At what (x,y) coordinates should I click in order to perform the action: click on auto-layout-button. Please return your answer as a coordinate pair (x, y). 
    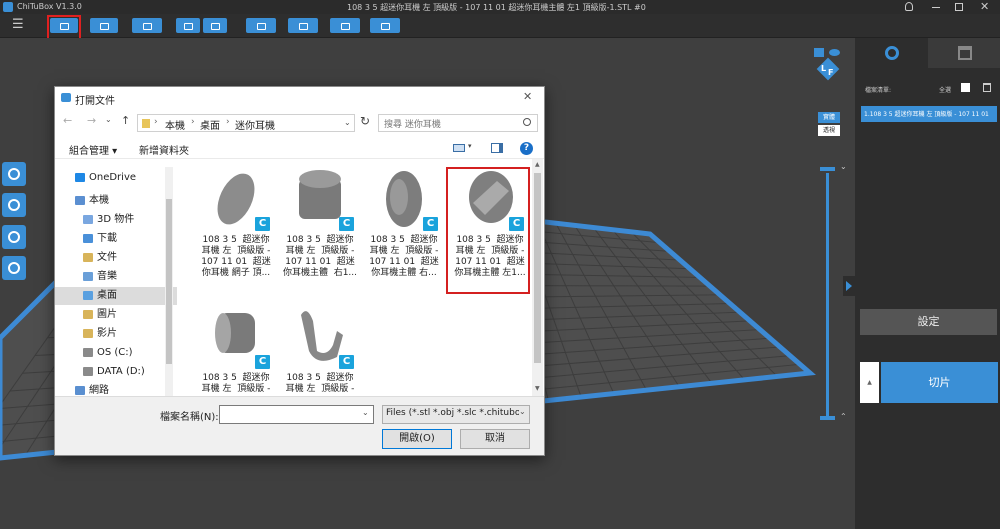
    Looking at the image, I should click on (147, 25).